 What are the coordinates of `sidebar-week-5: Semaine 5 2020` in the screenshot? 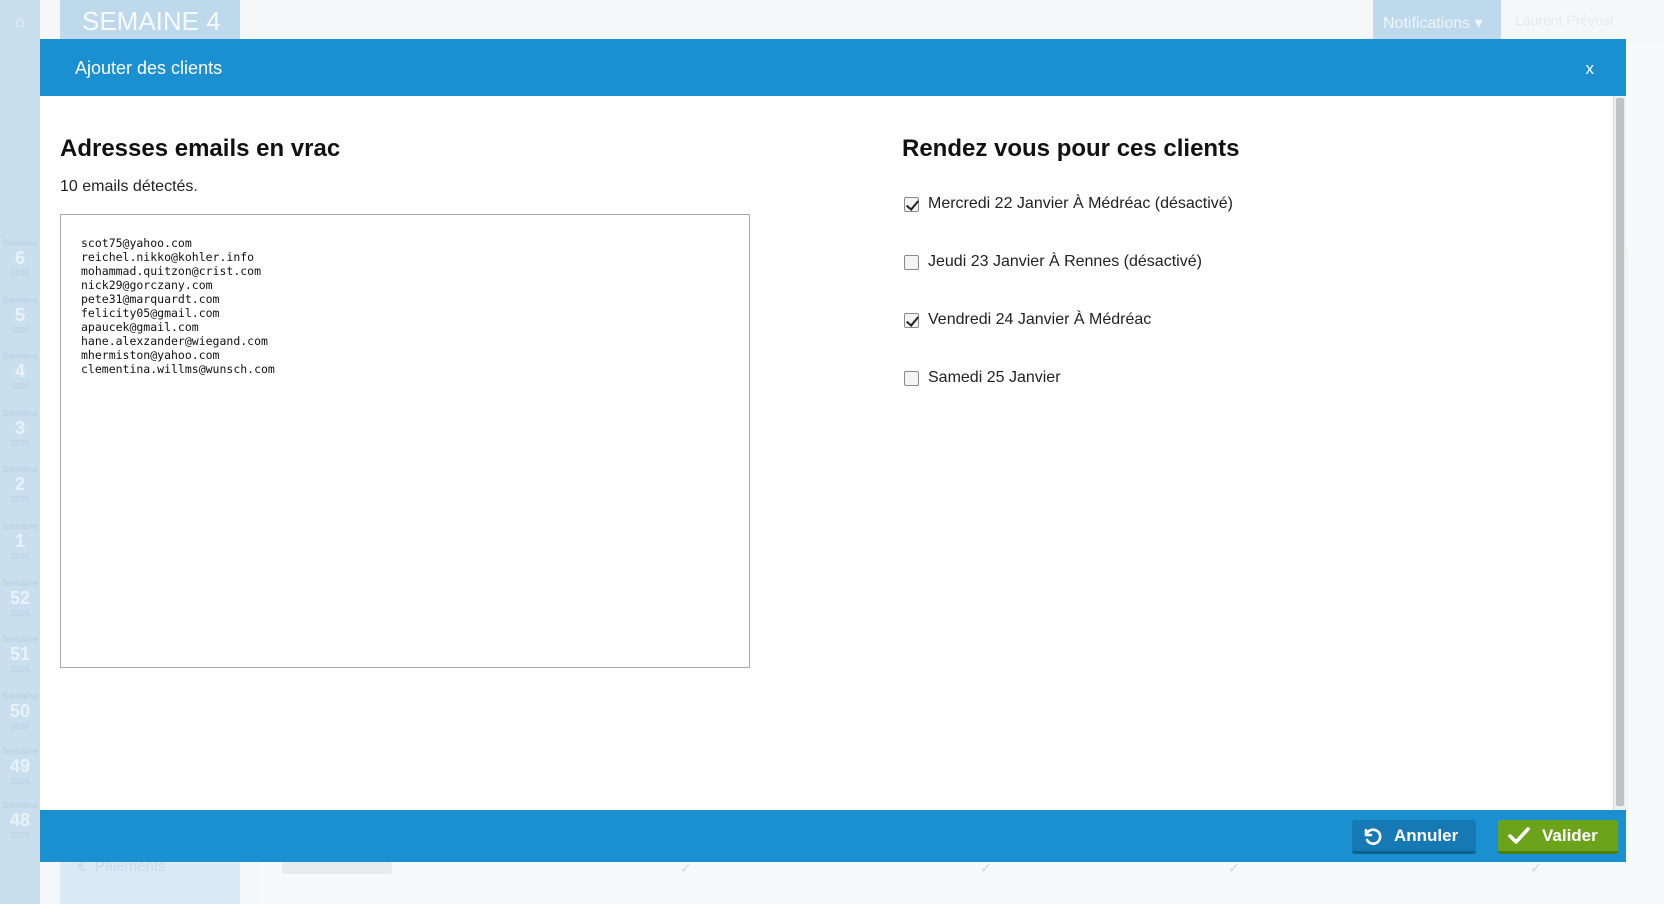 It's located at (20, 315).